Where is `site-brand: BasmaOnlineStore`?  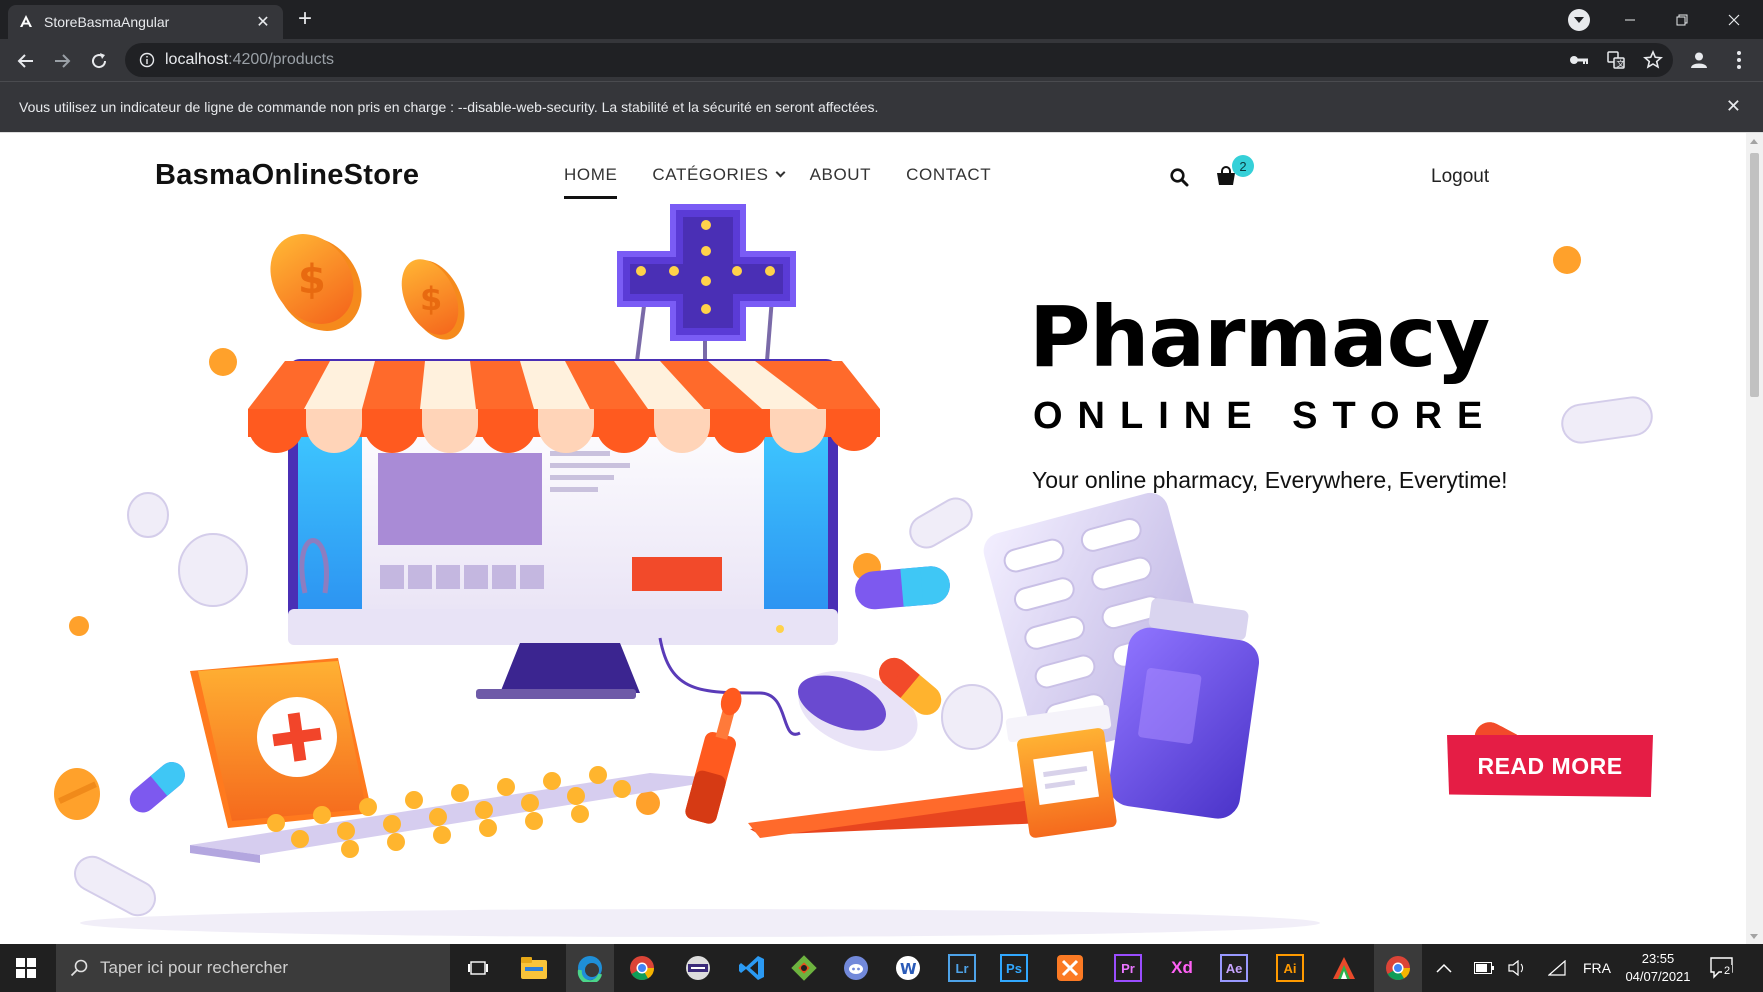
site-brand: BasmaOnlineStore is located at coordinates (287, 175).